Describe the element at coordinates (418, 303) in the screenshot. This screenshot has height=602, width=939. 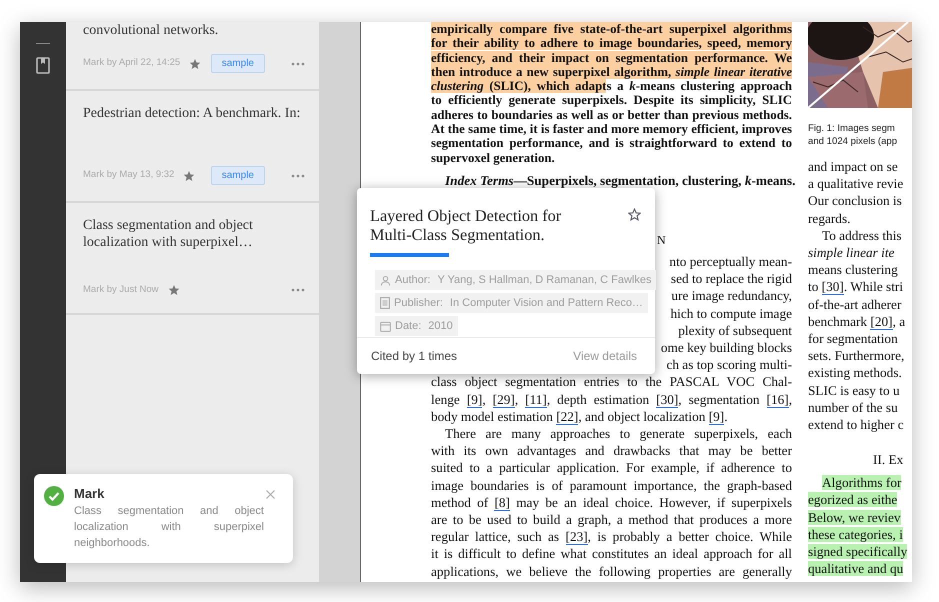
I see `field-label: Publisher:` at that location.